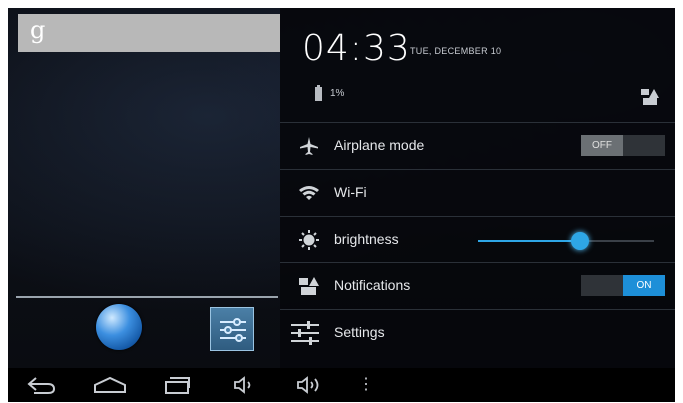 The width and height of the screenshot is (683, 403). Describe the element at coordinates (149, 33) in the screenshot. I see `google-search-bar: g` at that location.